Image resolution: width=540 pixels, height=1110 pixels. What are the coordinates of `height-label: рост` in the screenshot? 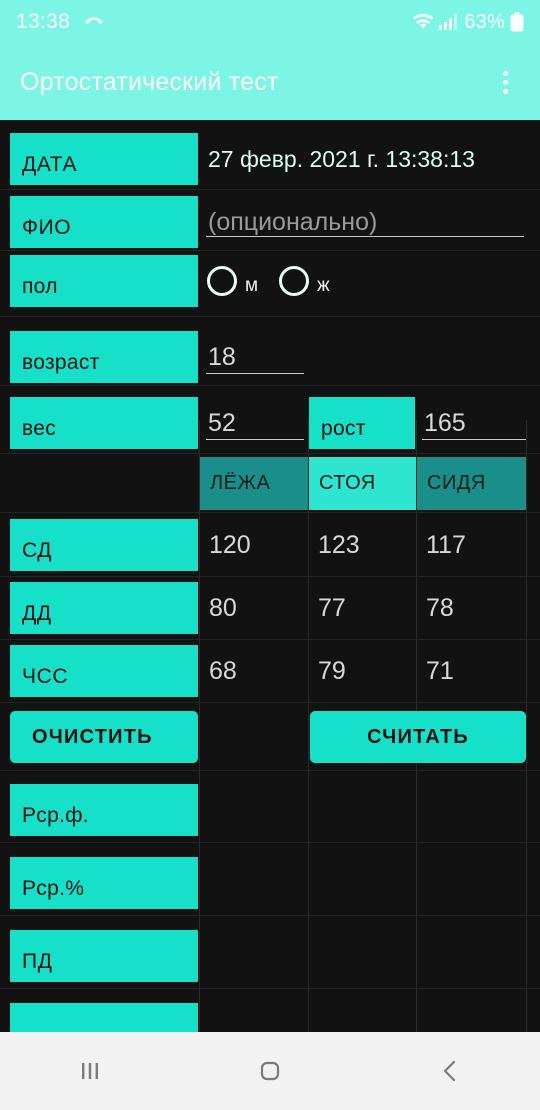 It's located at (362, 423).